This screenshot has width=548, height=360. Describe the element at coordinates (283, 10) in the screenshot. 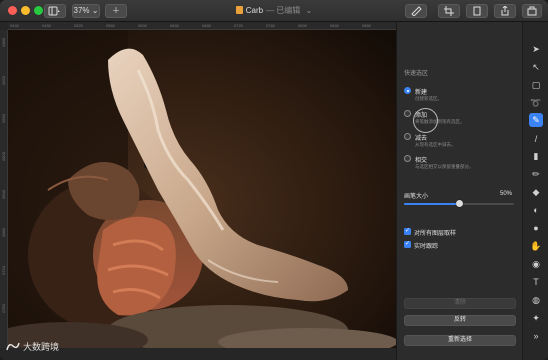

I see `edited-status: — 已编辑` at that location.